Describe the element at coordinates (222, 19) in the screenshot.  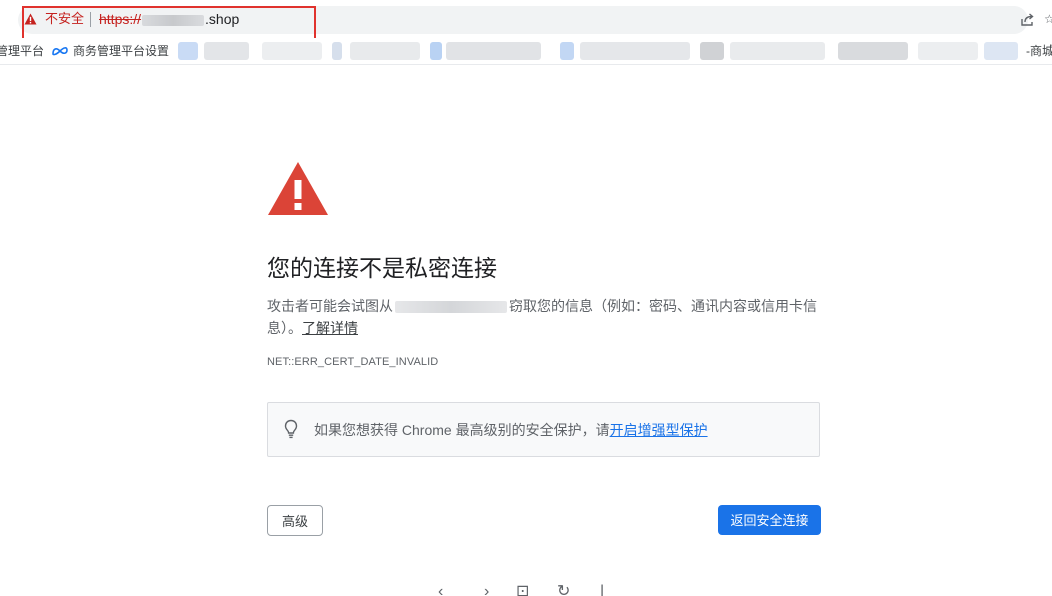
I see `url-suffix: .shop` at that location.